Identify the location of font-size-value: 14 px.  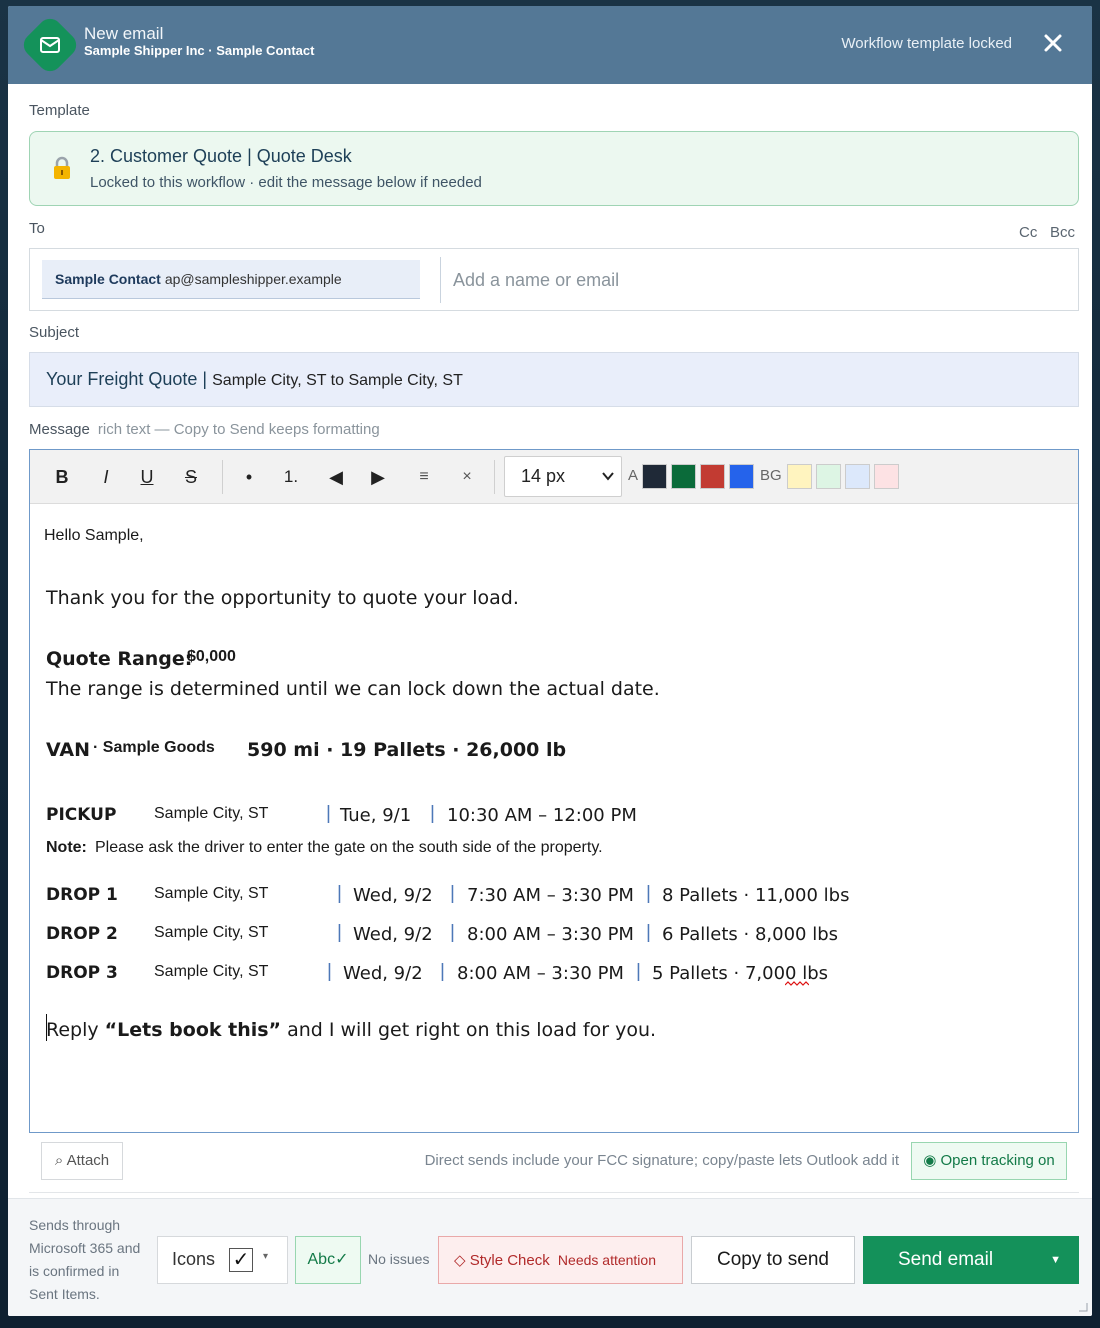
(543, 476).